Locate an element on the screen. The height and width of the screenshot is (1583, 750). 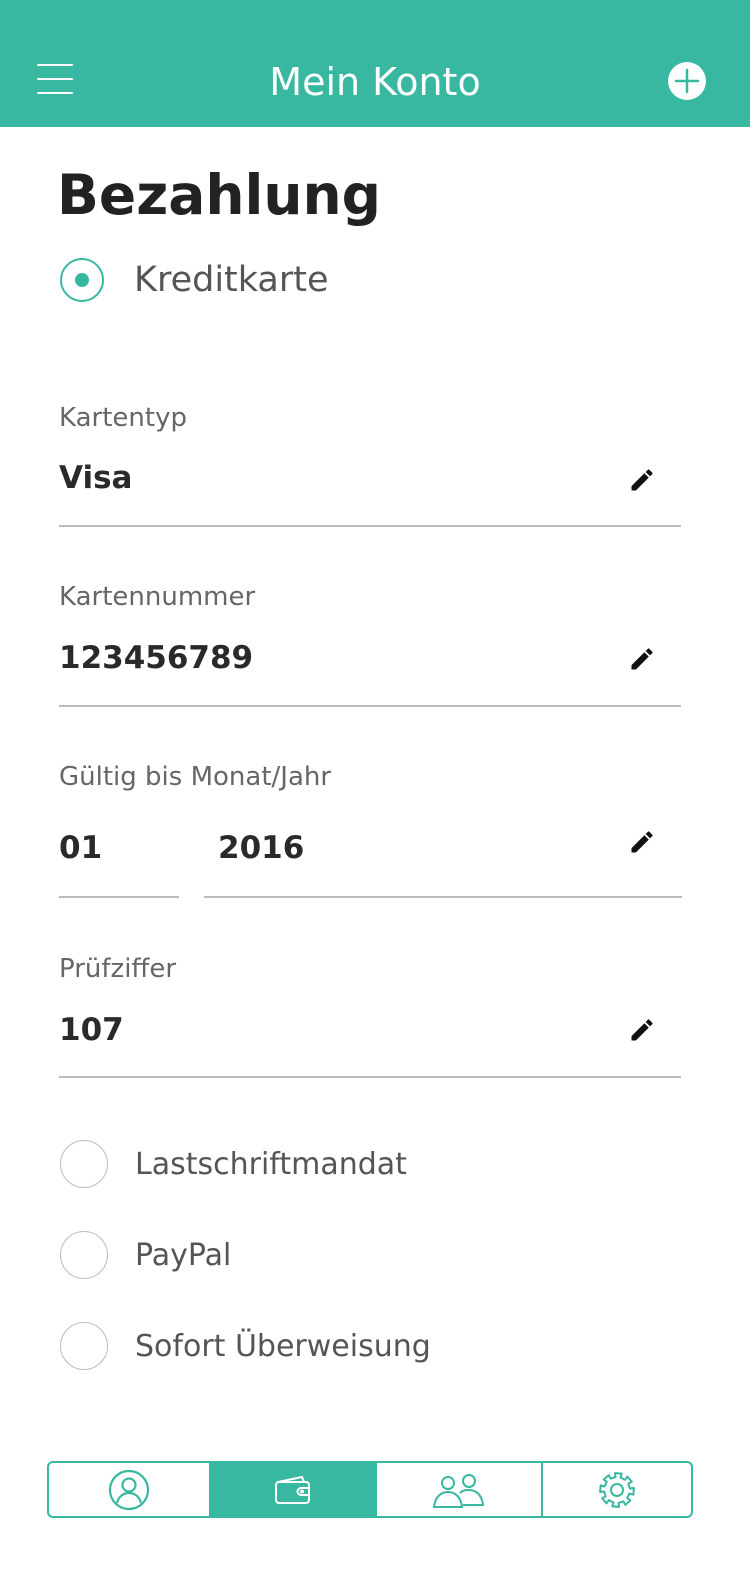
tab-profile is located at coordinates (130, 1489).